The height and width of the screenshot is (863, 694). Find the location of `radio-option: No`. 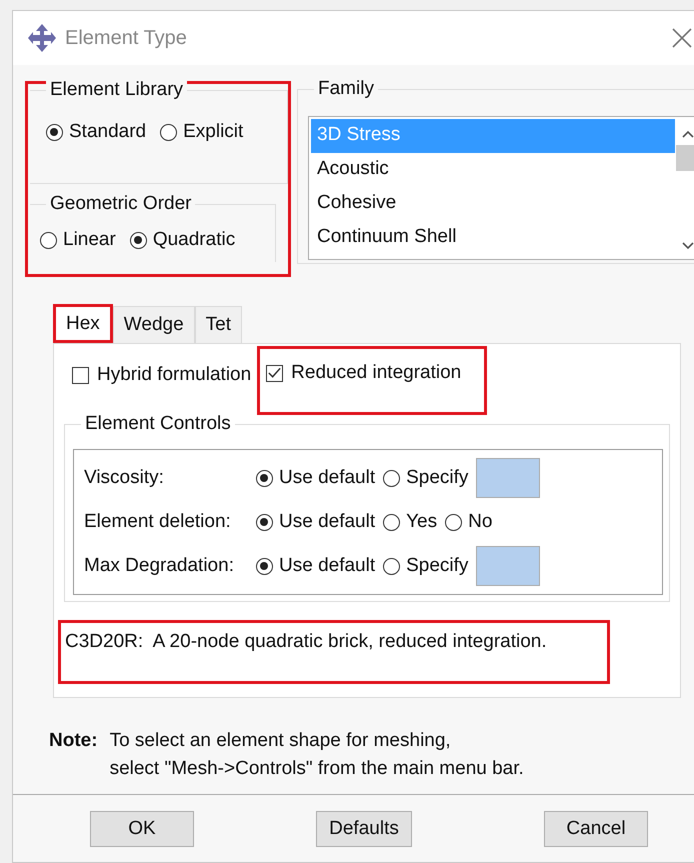

radio-option: No is located at coordinates (468, 522).